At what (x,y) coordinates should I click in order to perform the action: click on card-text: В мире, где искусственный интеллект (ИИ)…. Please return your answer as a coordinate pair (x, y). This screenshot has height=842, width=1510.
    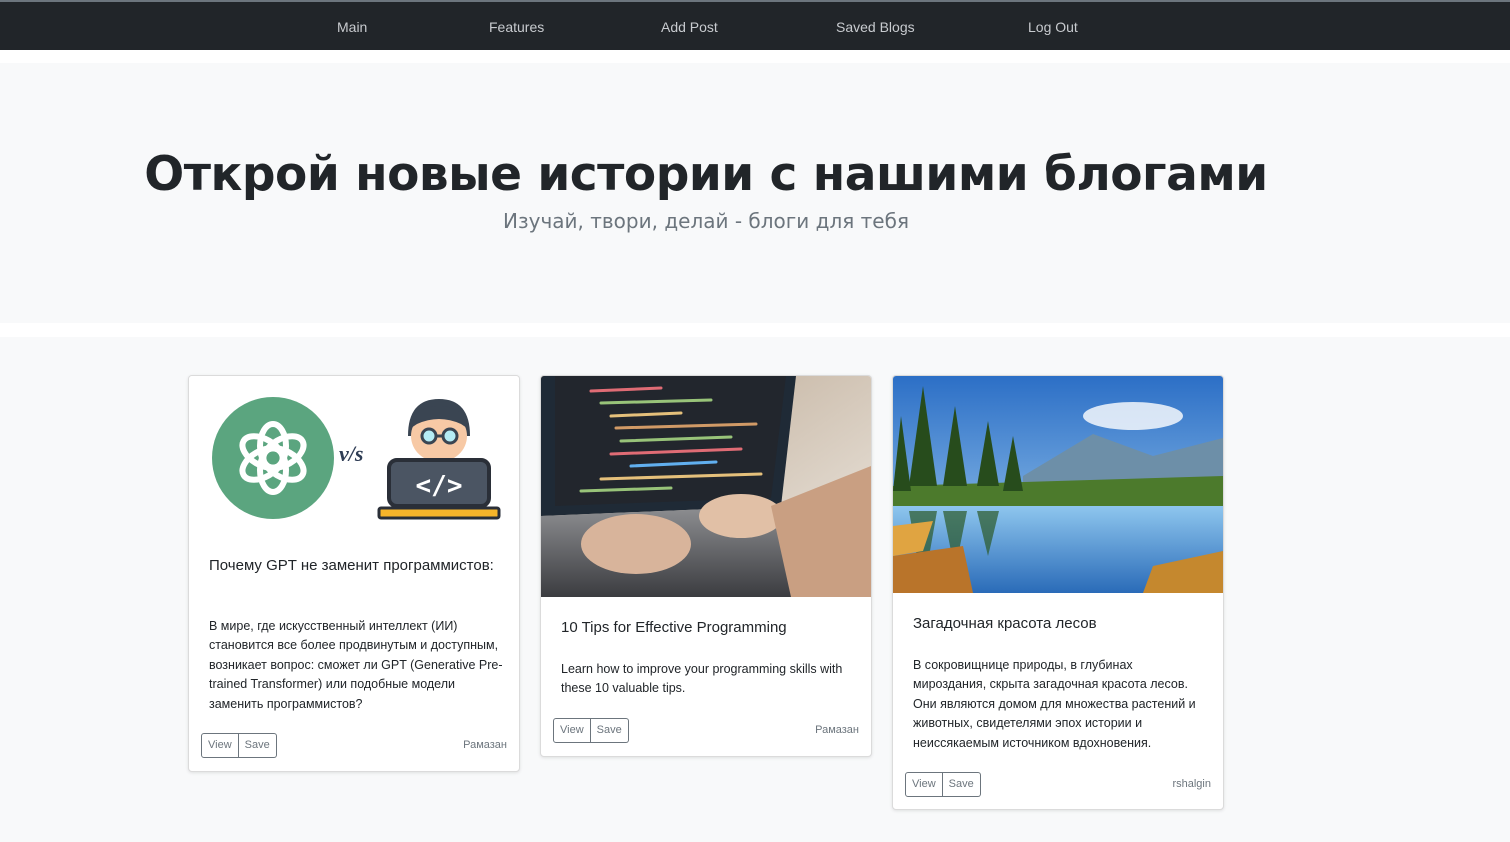
    Looking at the image, I should click on (356, 665).